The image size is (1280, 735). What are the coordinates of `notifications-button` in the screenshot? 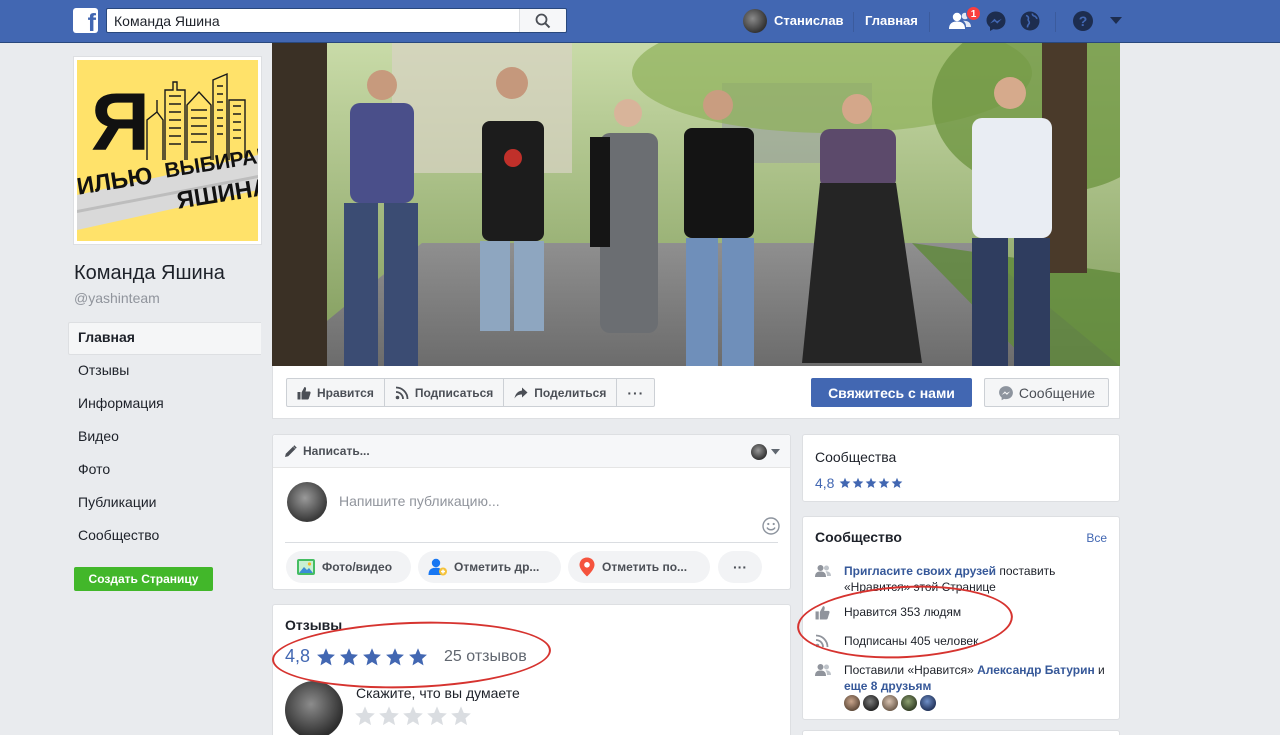 It's located at (1030, 21).